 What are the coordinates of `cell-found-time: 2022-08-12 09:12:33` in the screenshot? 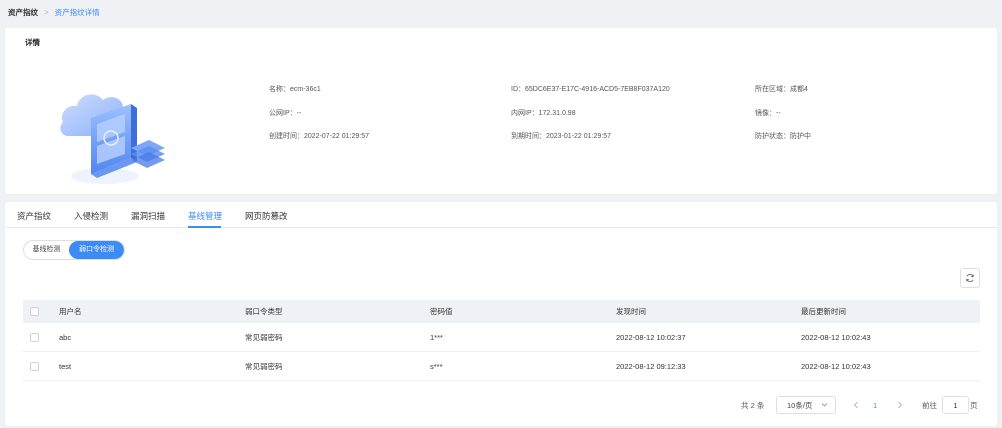 It's located at (651, 366).